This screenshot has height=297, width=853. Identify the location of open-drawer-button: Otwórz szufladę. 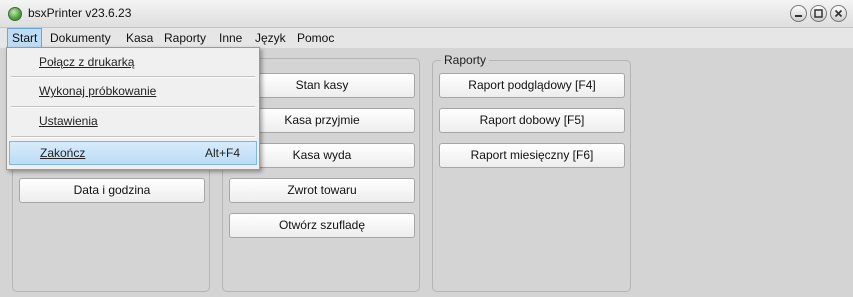
(322, 225).